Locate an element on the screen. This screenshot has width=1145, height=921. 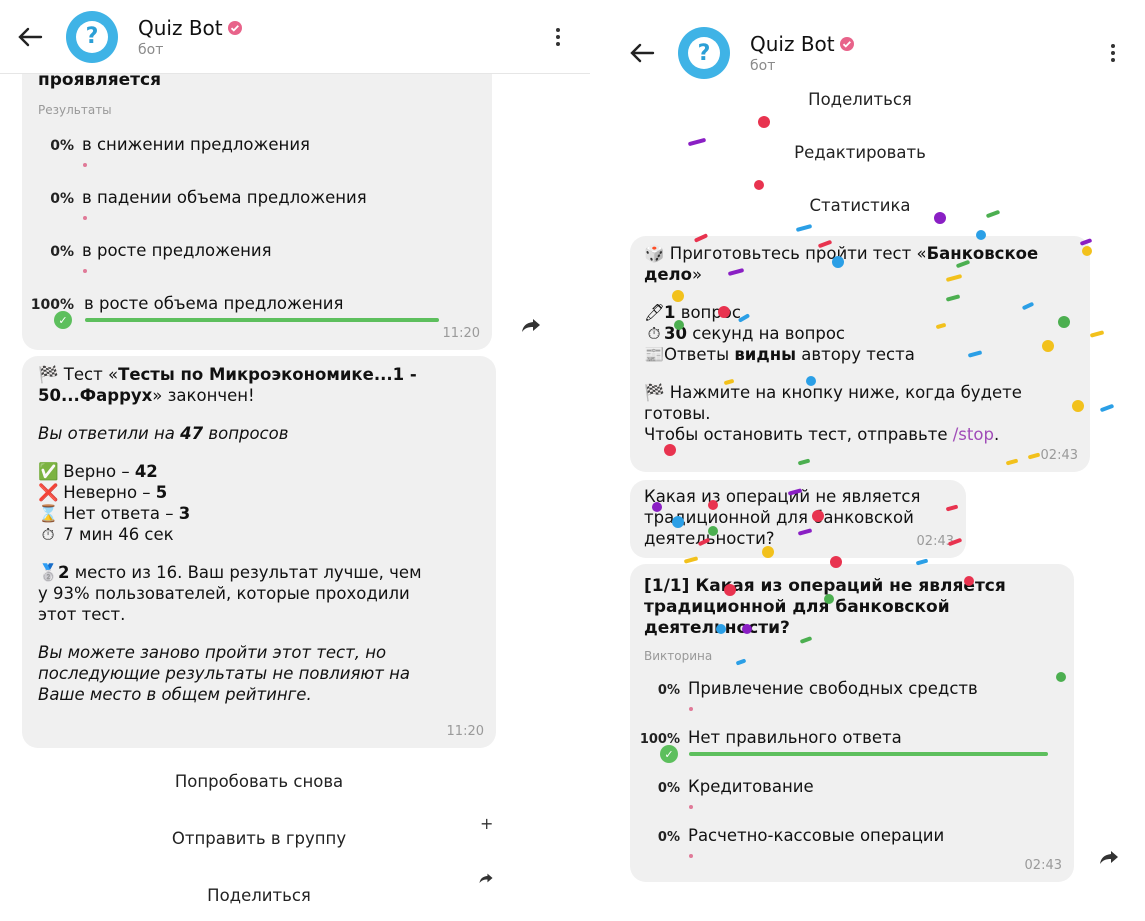
option-text: Кредитование is located at coordinates (751, 786).